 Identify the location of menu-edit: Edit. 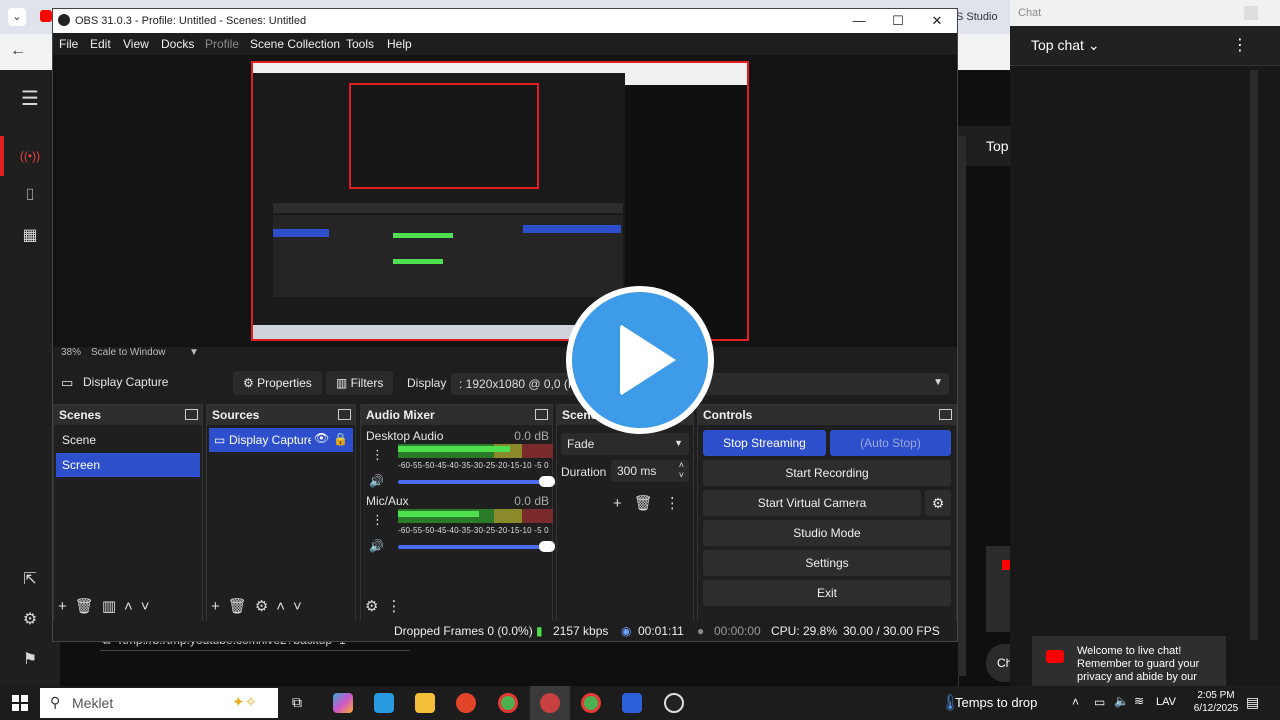
(100, 44).